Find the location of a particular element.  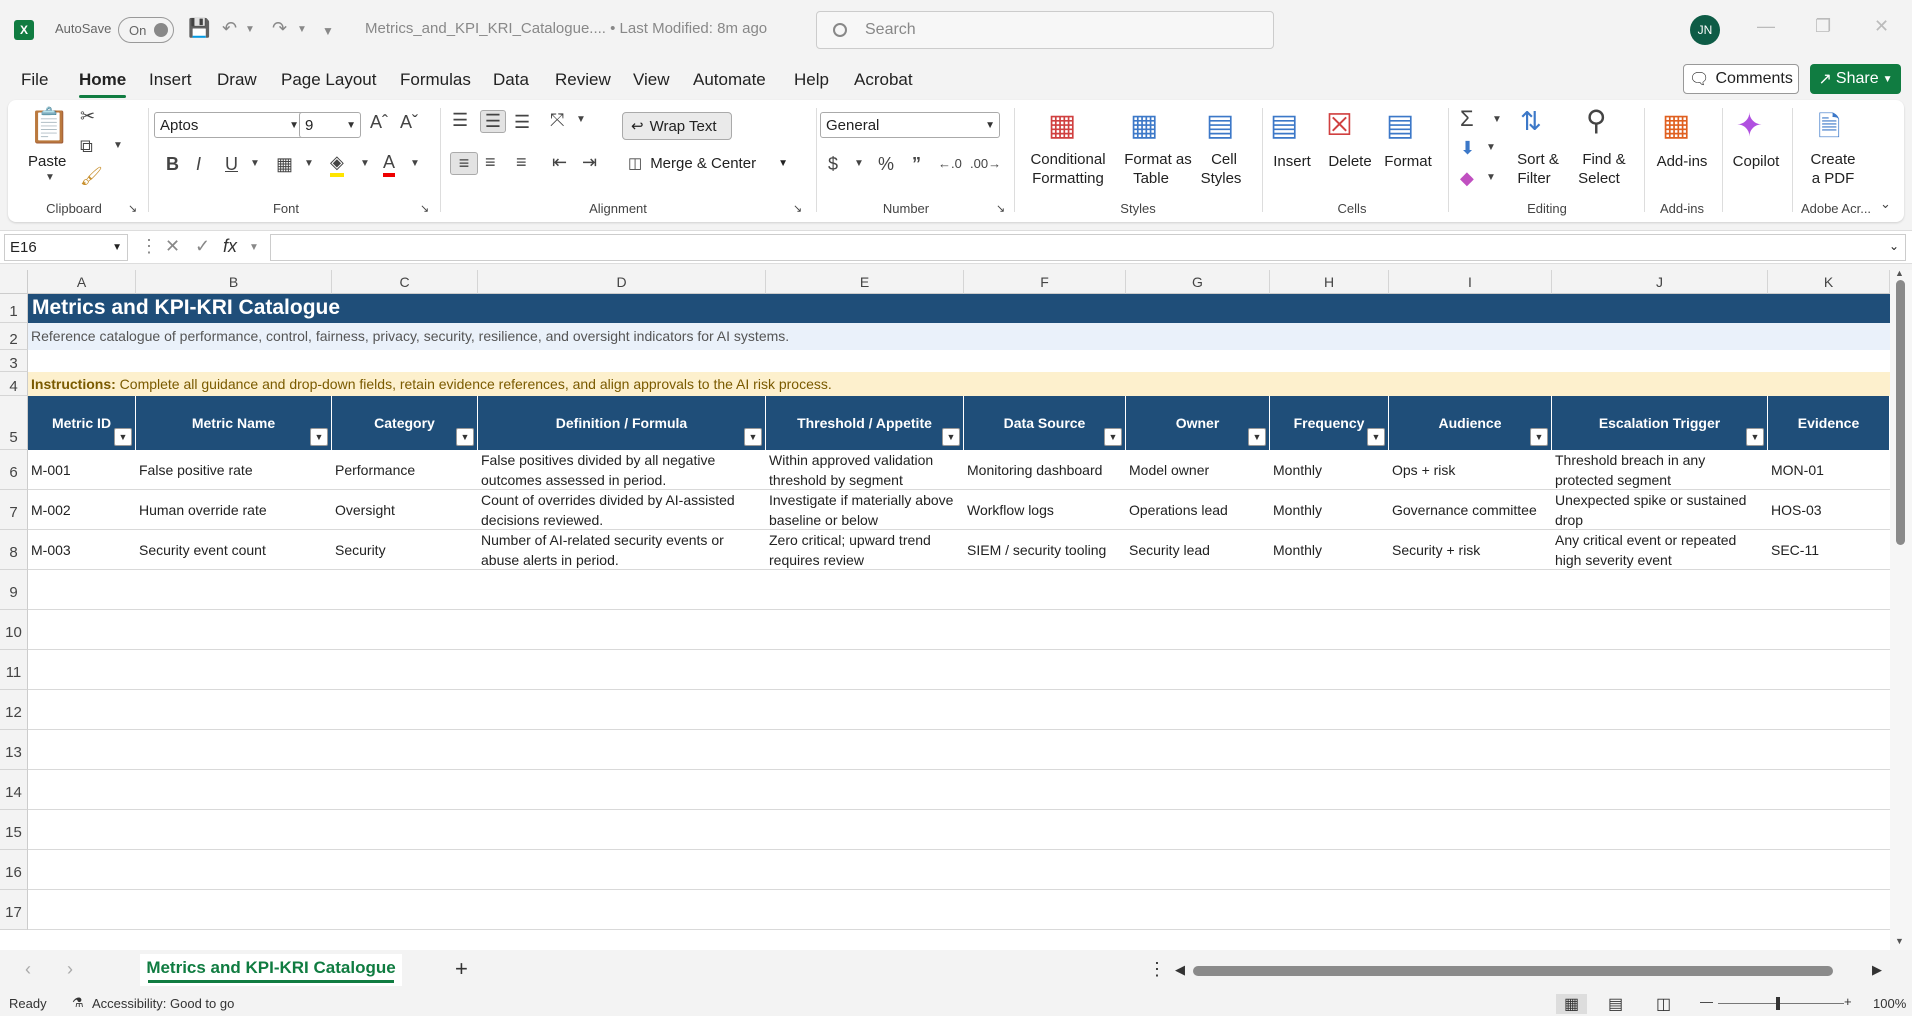

select-all-corner is located at coordinates (14, 282).